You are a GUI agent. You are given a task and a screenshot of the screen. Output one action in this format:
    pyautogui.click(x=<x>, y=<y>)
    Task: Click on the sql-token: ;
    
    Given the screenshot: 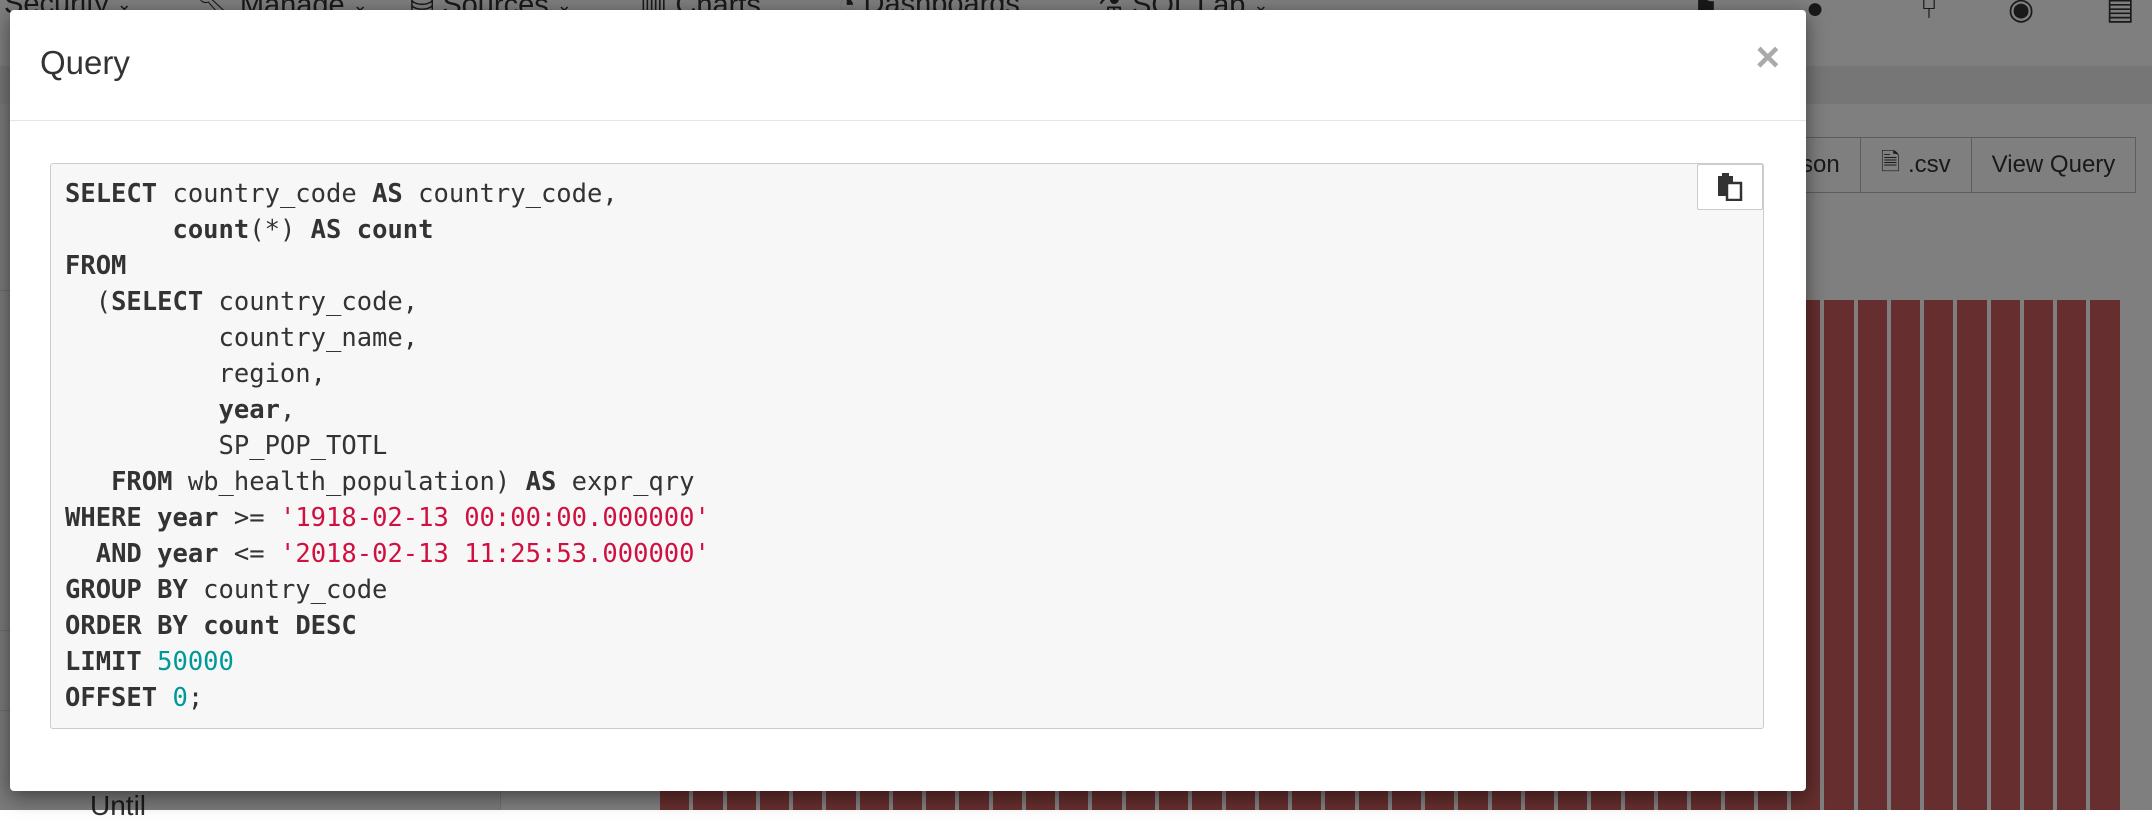 What is the action you would take?
    pyautogui.click(x=195, y=698)
    